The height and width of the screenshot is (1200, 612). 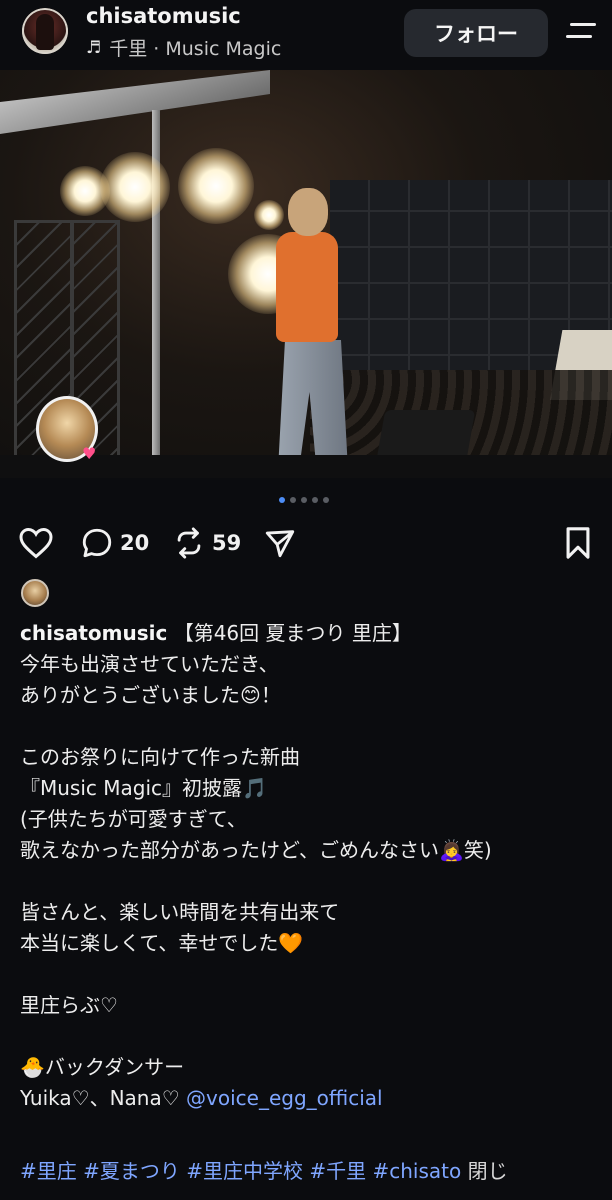 What do you see at coordinates (180, 912) in the screenshot?
I see `caption-line: 皆さんと、楽しい時間を共有出来て` at bounding box center [180, 912].